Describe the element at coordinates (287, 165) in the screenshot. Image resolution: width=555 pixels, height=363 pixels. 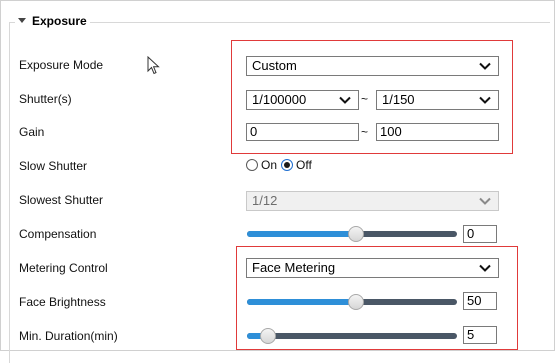
I see `slow-shutter-off-radio` at that location.